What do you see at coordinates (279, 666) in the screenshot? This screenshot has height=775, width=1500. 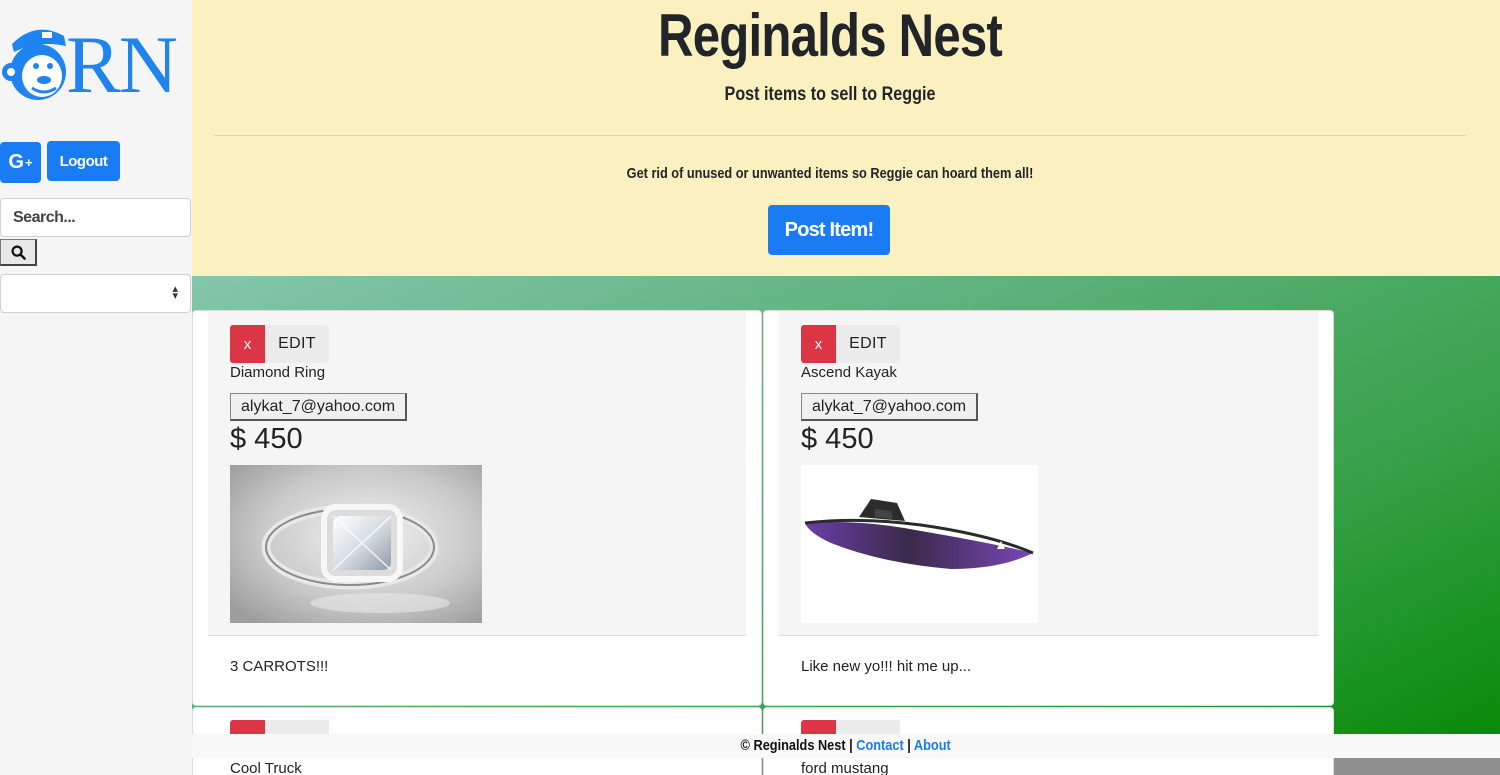 I see `item-description: 3 CARROTS!!!` at bounding box center [279, 666].